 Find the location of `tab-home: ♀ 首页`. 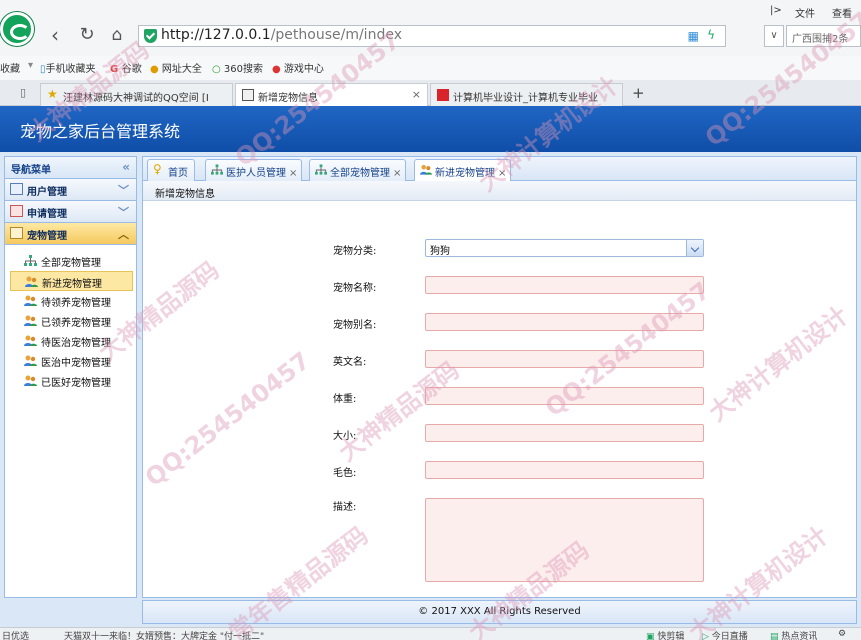

tab-home: ♀ 首页 is located at coordinates (171, 170).